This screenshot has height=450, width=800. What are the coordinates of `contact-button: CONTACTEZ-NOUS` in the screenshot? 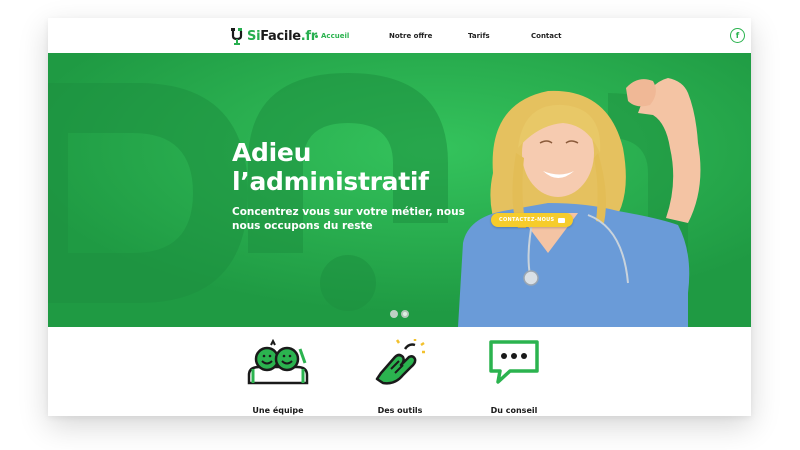 It's located at (532, 220).